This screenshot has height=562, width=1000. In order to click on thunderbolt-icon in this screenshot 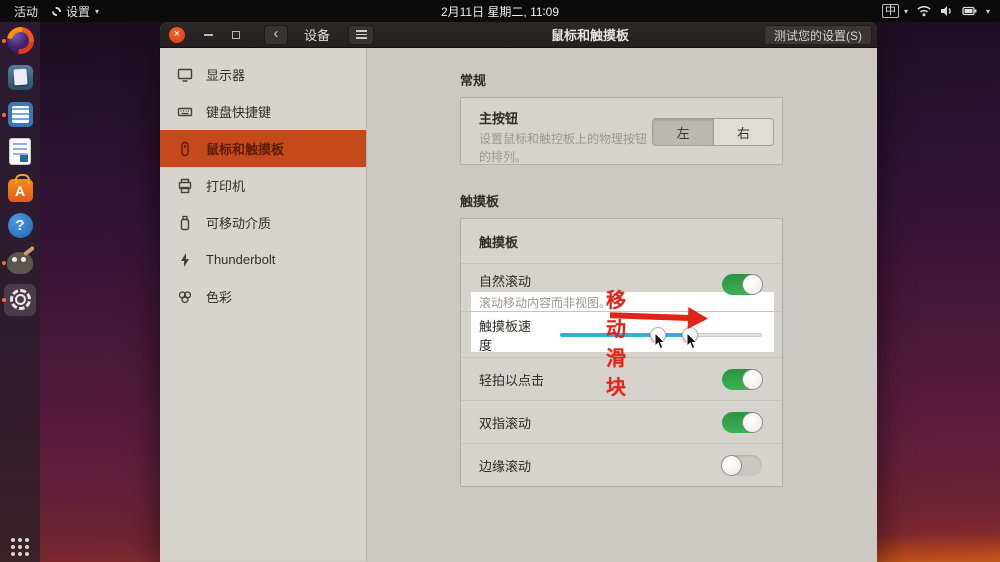, I will do `click(185, 259)`.